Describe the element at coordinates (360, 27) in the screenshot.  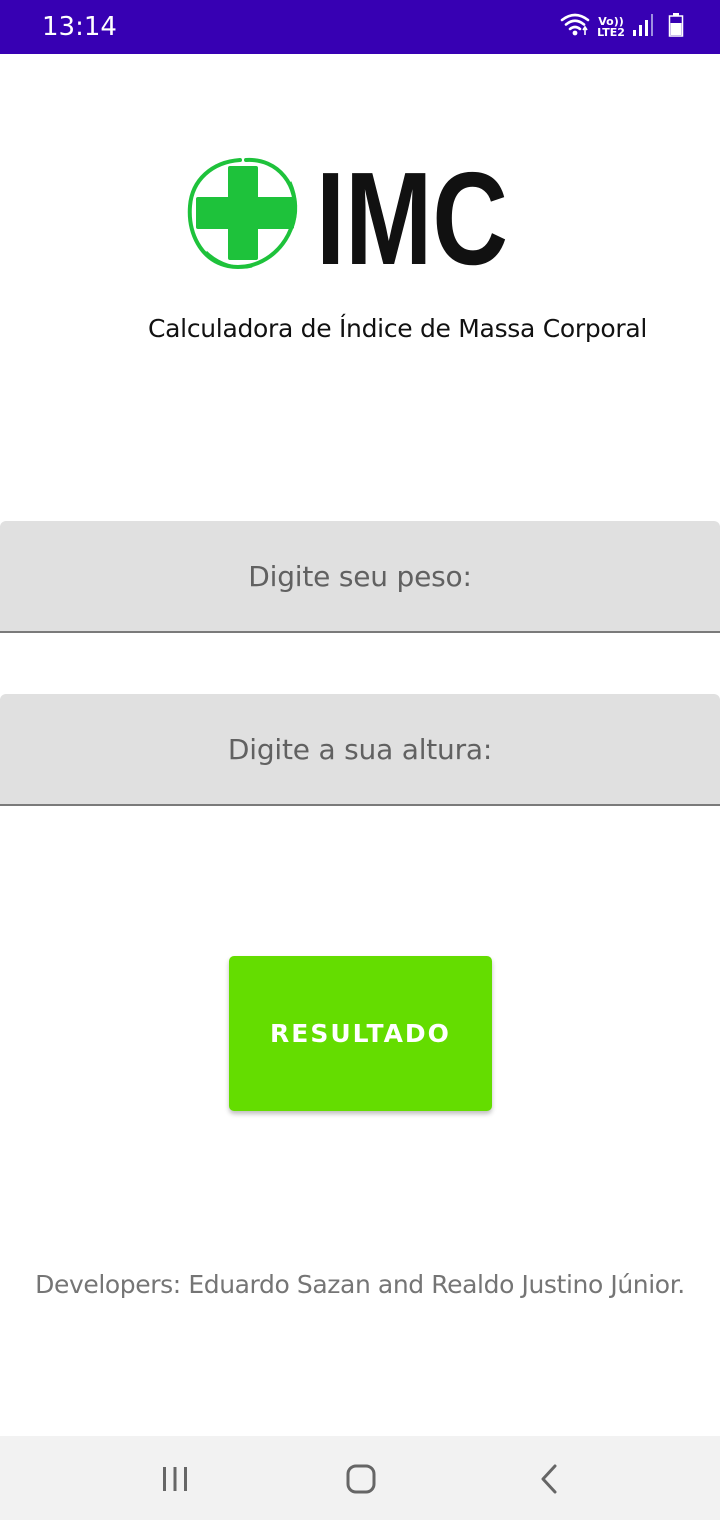
I see `status-bar: 13:14 Vo)) LTE2` at that location.